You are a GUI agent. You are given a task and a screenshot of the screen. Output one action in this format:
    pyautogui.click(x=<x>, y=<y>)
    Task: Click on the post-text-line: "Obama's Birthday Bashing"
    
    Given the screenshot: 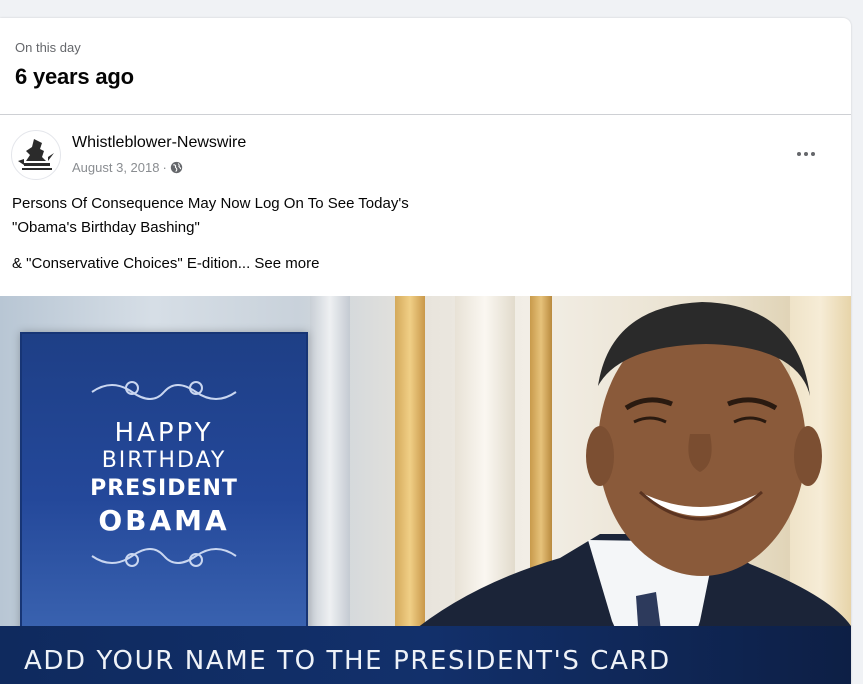 What is the action you would take?
    pyautogui.click(x=106, y=227)
    